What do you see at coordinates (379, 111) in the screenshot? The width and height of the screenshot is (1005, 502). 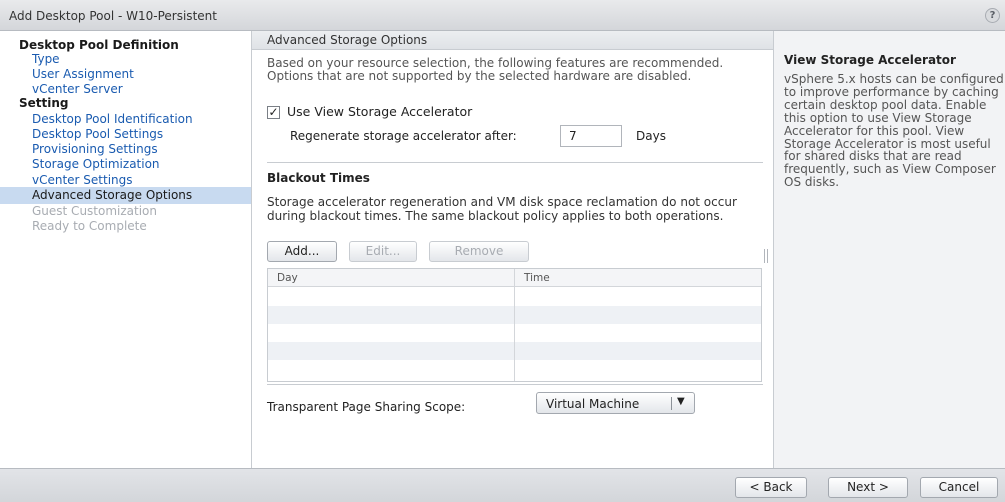 I see `use-accelerator-label: Use View Storage Accelerator` at bounding box center [379, 111].